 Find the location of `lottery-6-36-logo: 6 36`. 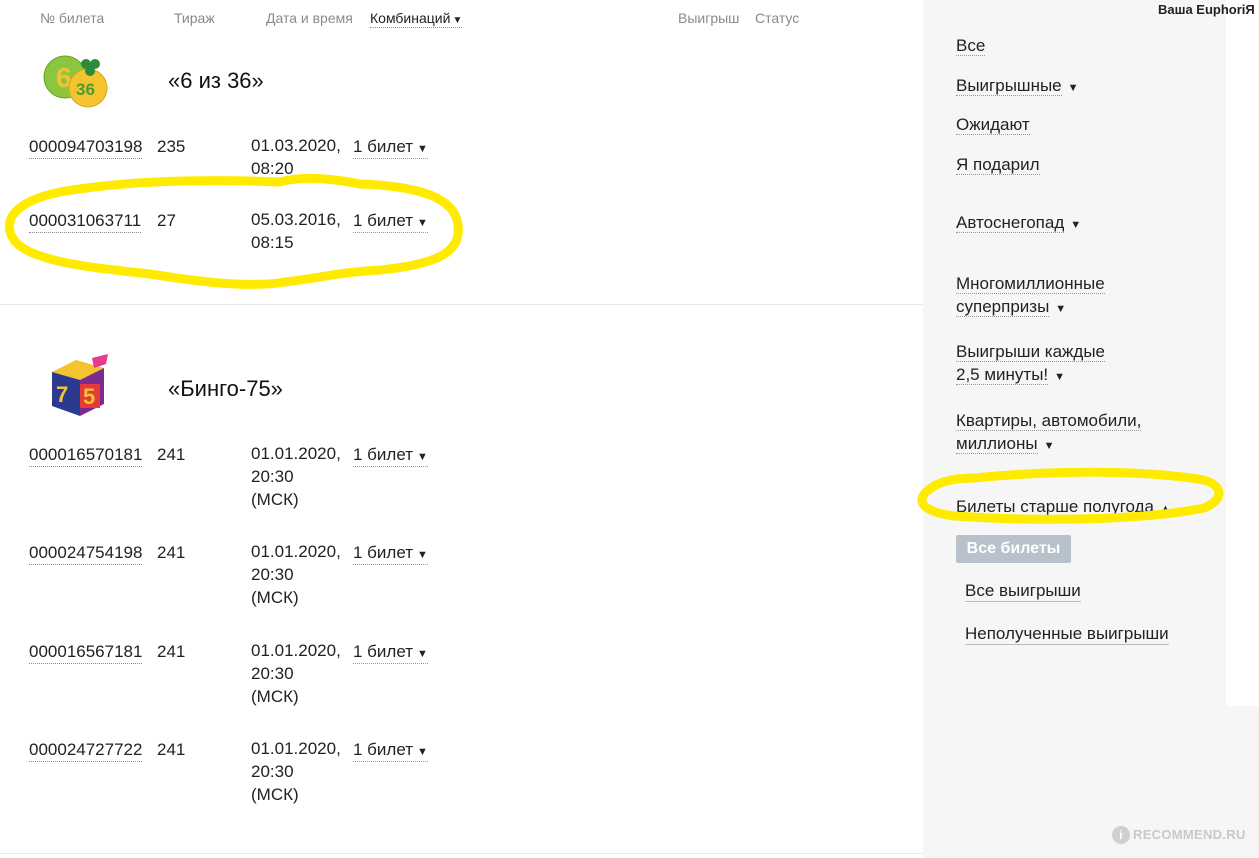

lottery-6-36-logo: 6 36 is located at coordinates (77, 83).